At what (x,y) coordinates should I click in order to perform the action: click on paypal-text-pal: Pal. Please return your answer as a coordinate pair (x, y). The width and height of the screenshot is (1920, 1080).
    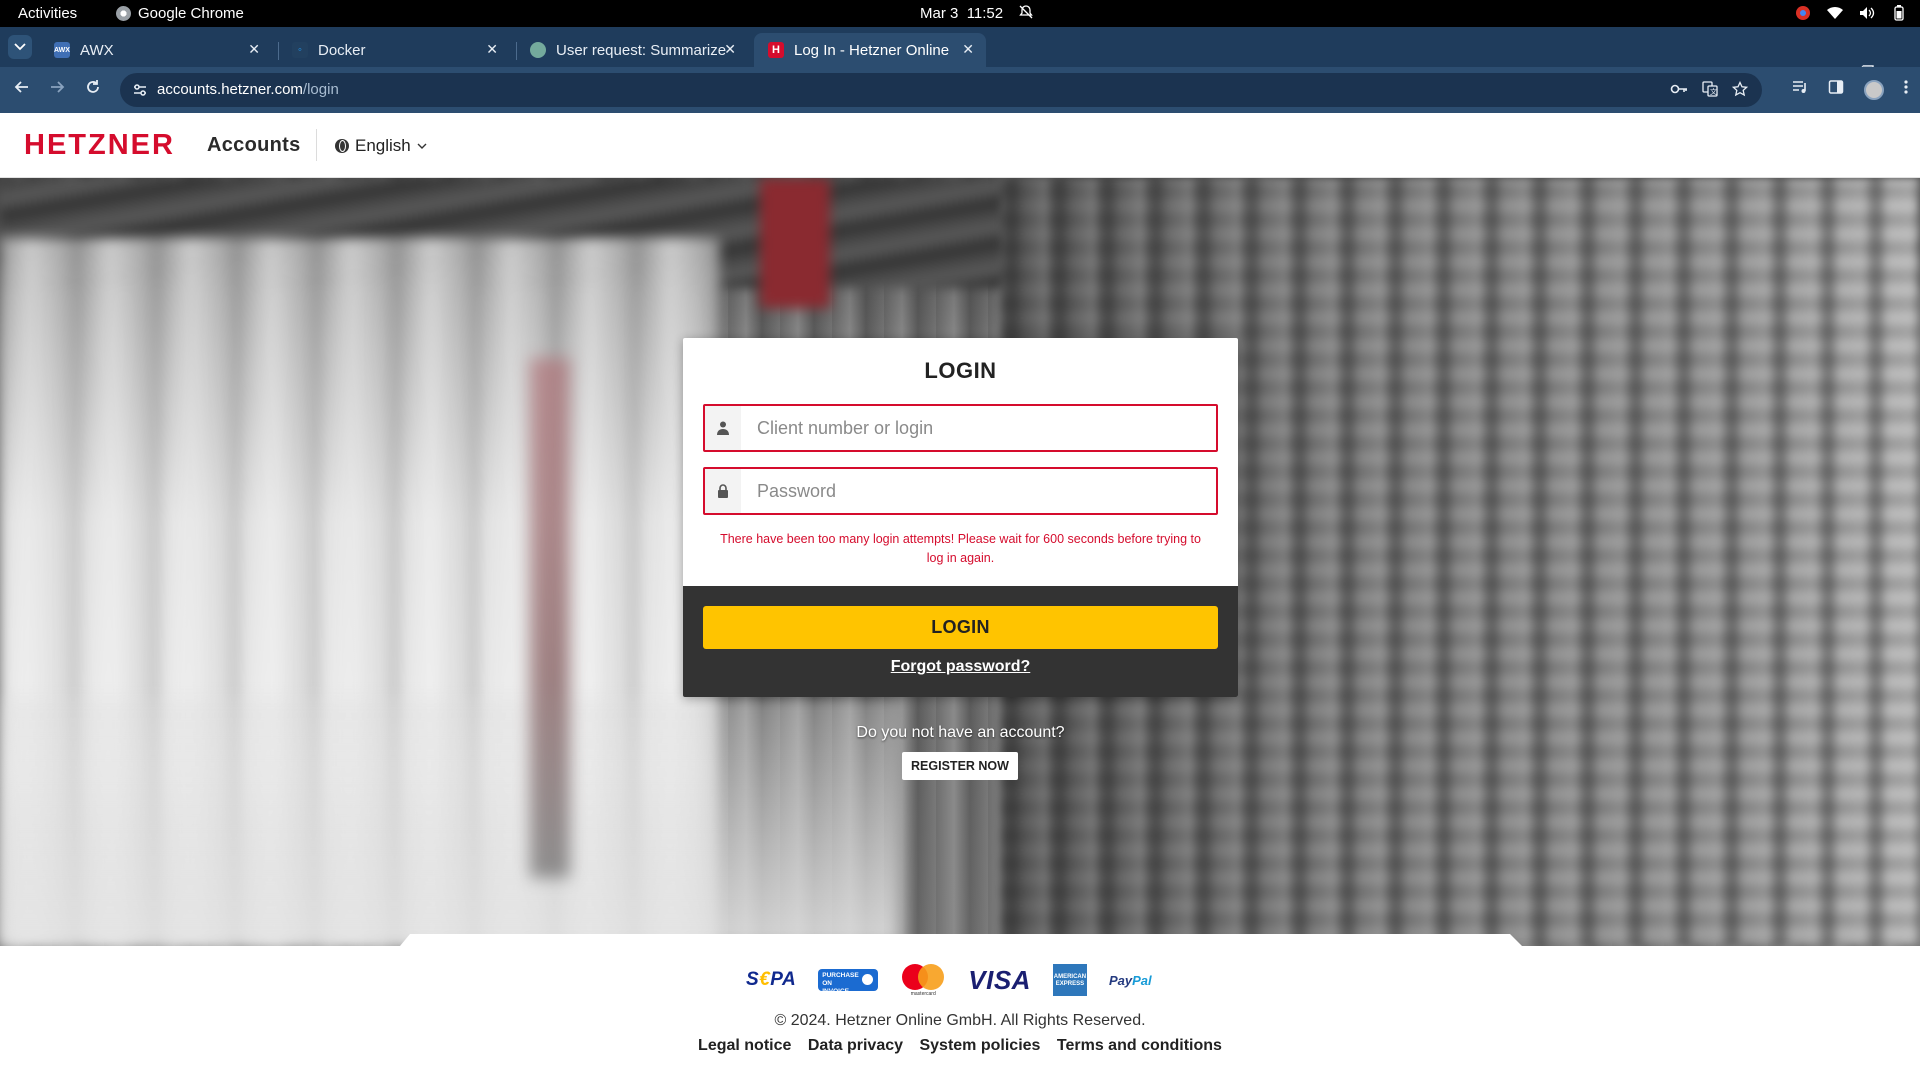
    Looking at the image, I should click on (1142, 980).